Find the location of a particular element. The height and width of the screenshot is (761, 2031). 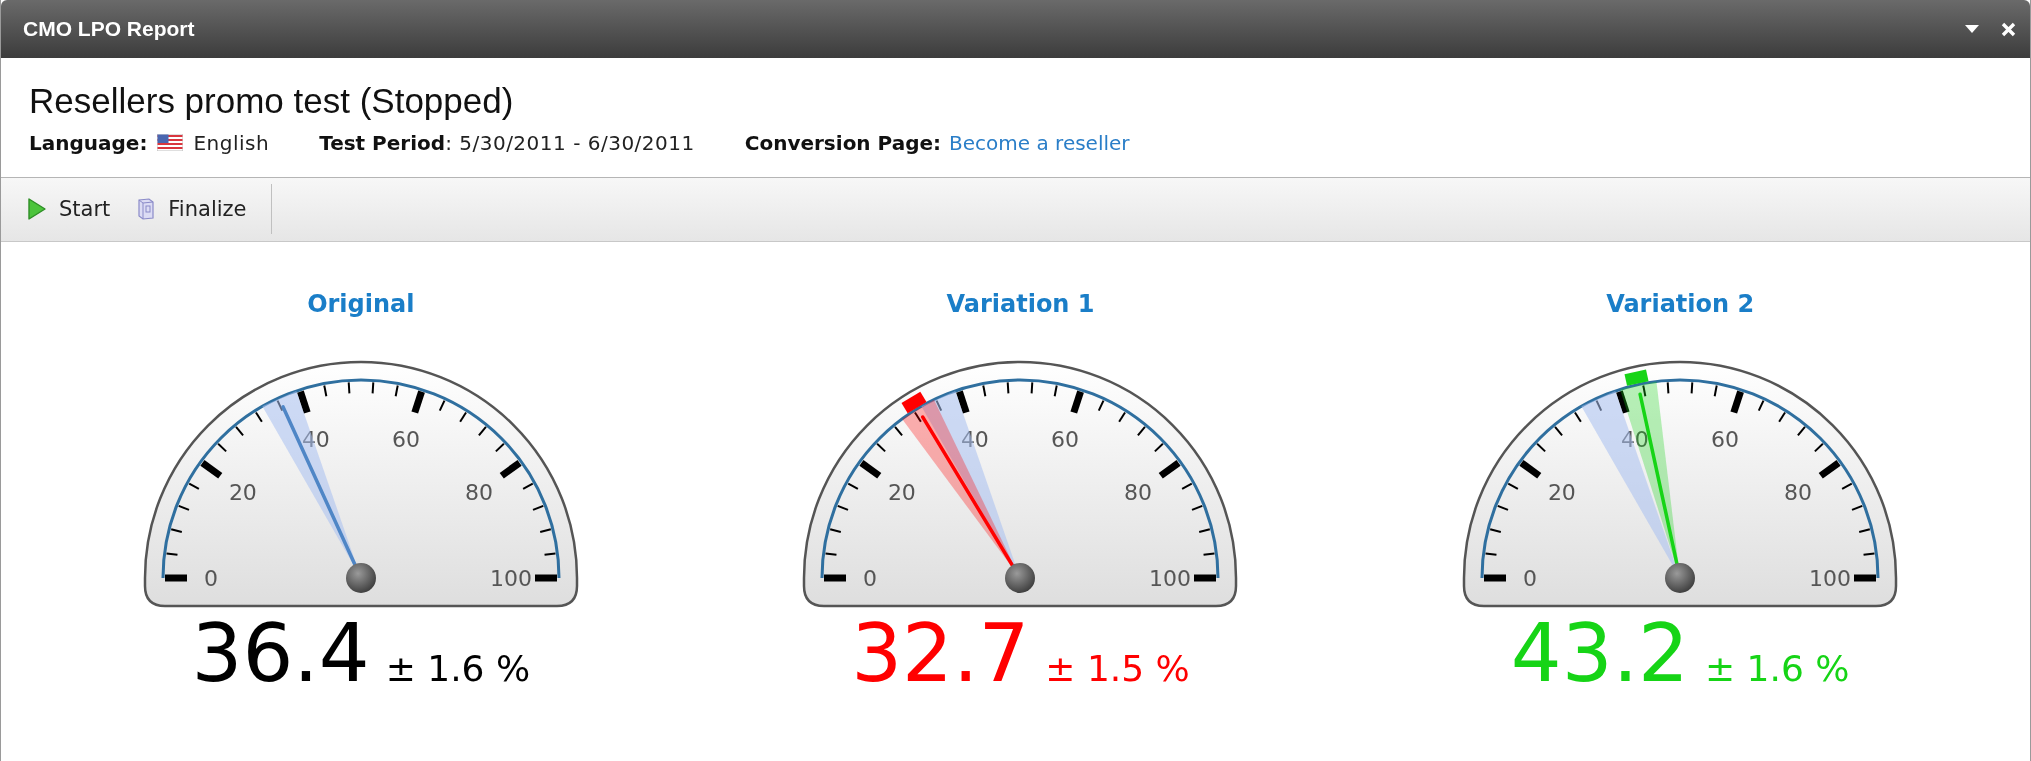

document-icon is located at coordinates (146, 209).